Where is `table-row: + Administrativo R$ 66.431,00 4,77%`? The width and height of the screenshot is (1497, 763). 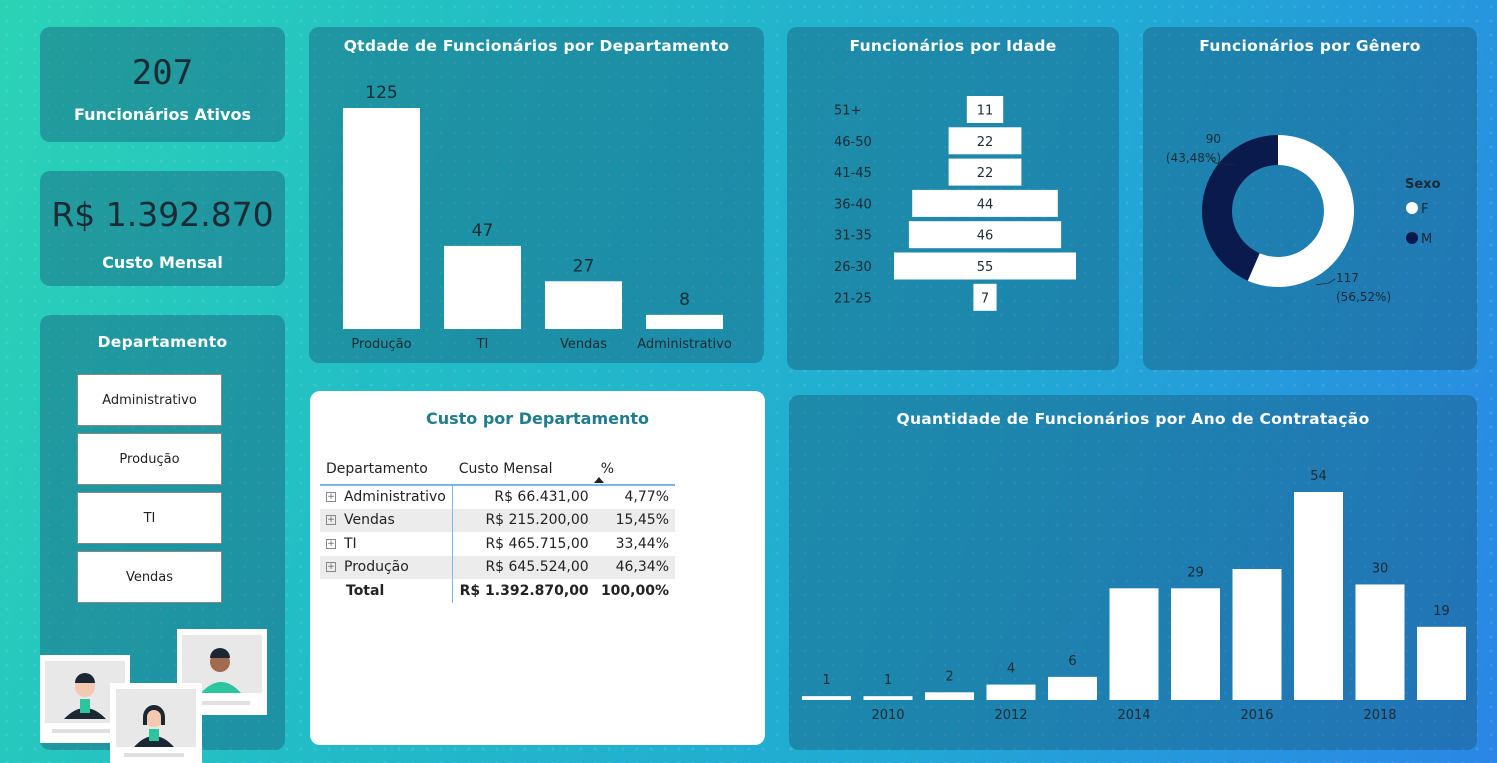 table-row: + Administrativo R$ 66.431,00 4,77% is located at coordinates (497, 497).